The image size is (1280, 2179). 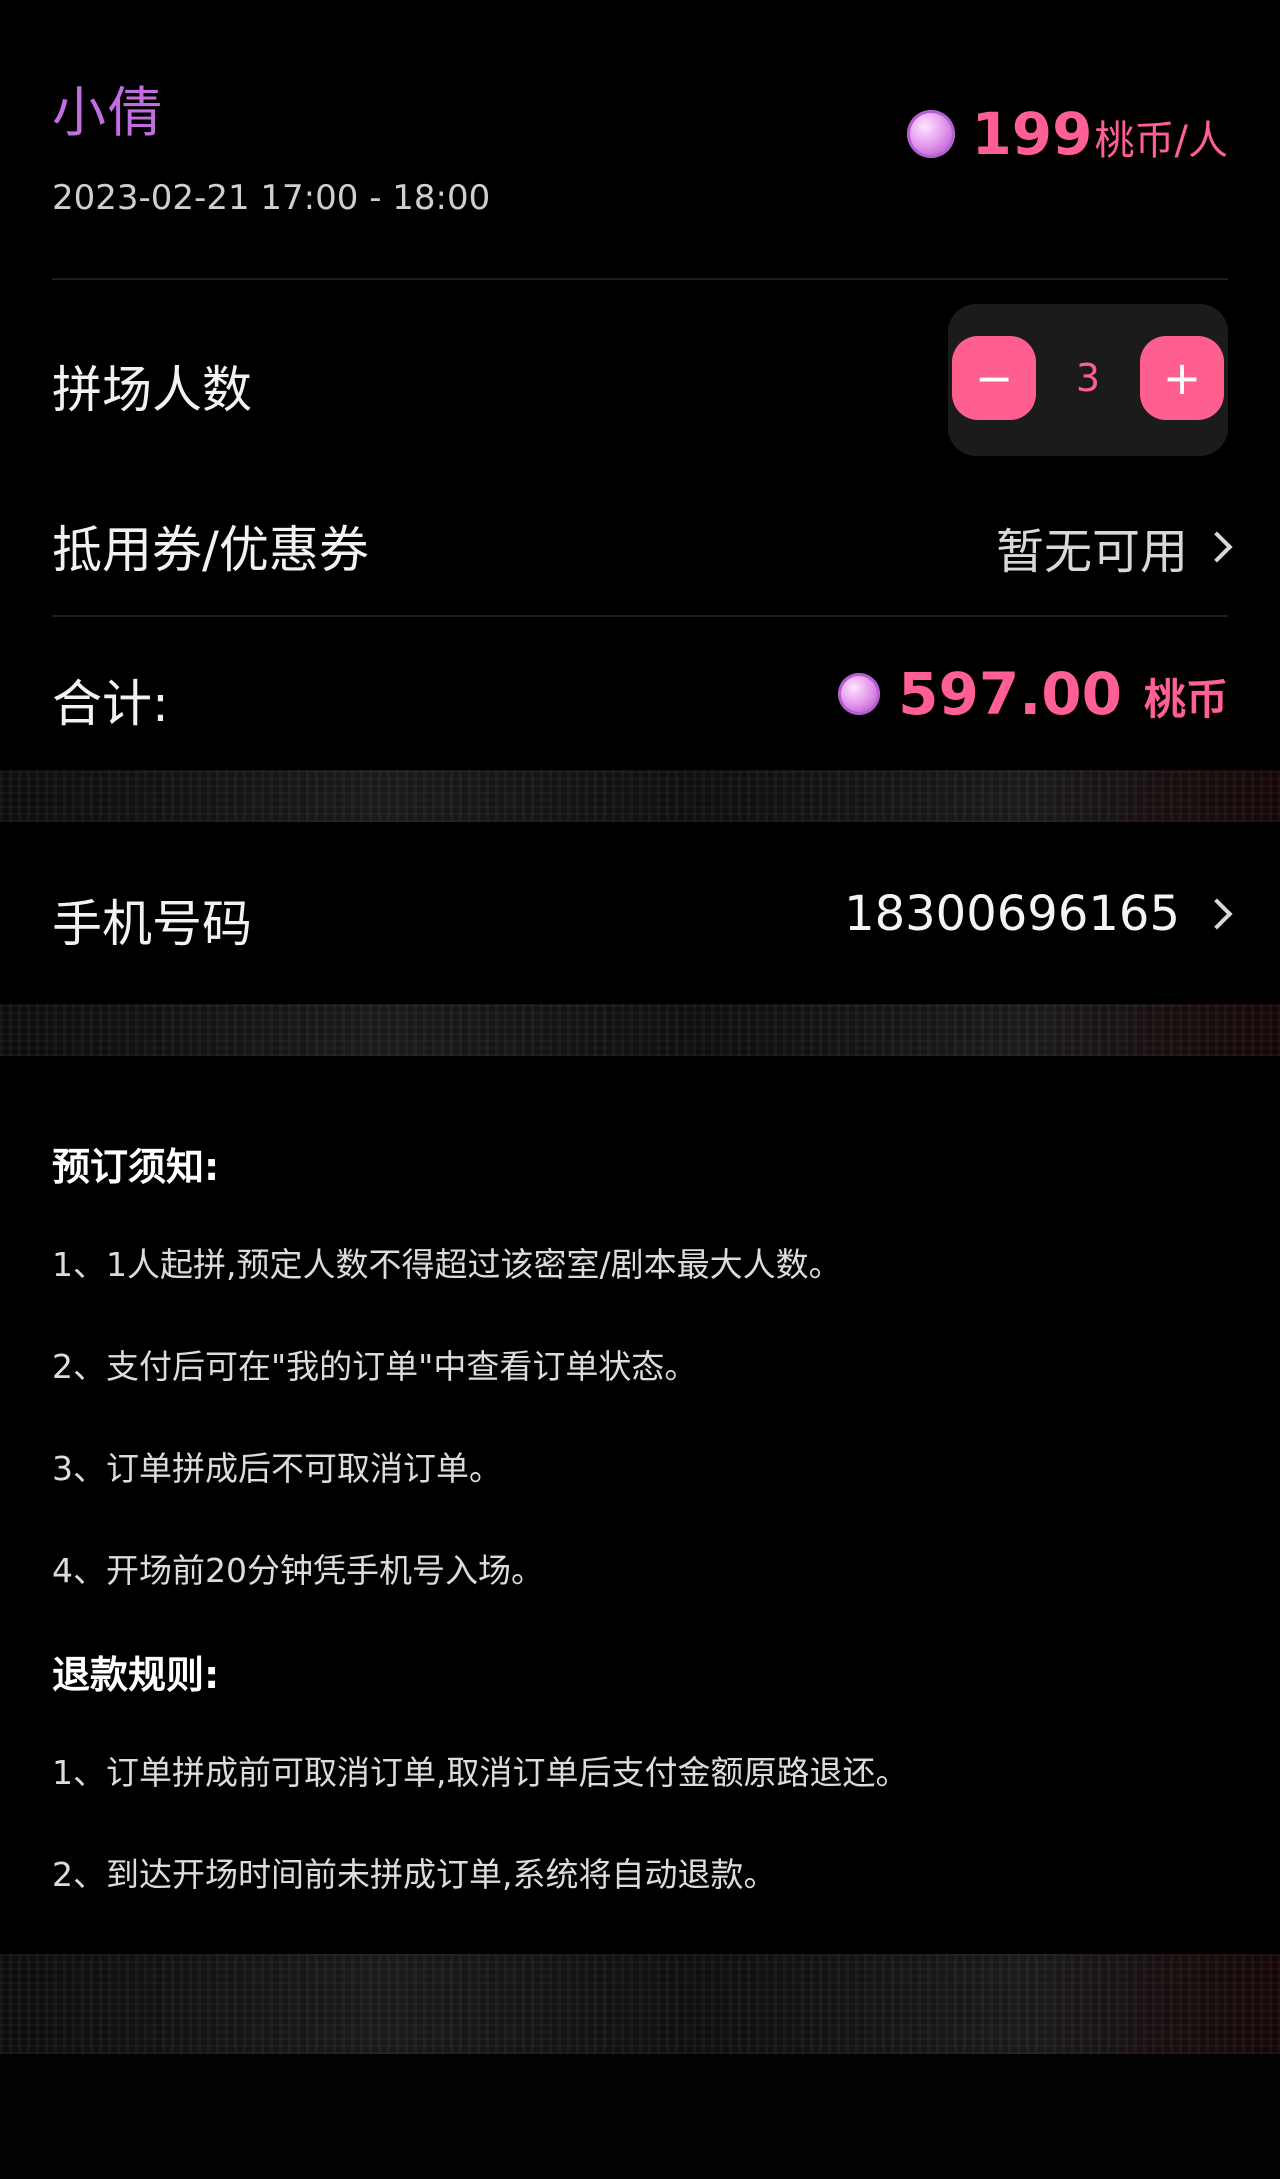 What do you see at coordinates (1182, 378) in the screenshot?
I see `plus-button: +` at bounding box center [1182, 378].